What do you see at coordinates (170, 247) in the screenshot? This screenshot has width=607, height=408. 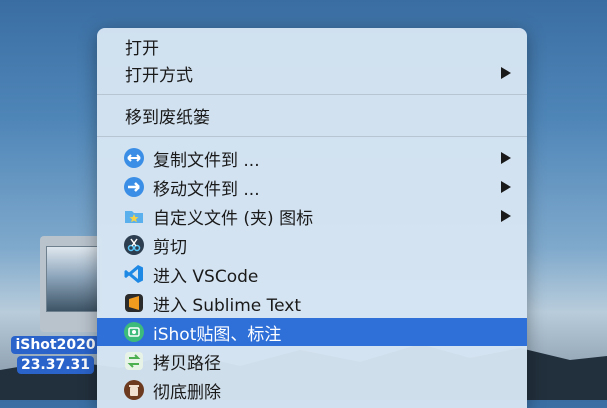 I see `menu-item-label: 剪切` at bounding box center [170, 247].